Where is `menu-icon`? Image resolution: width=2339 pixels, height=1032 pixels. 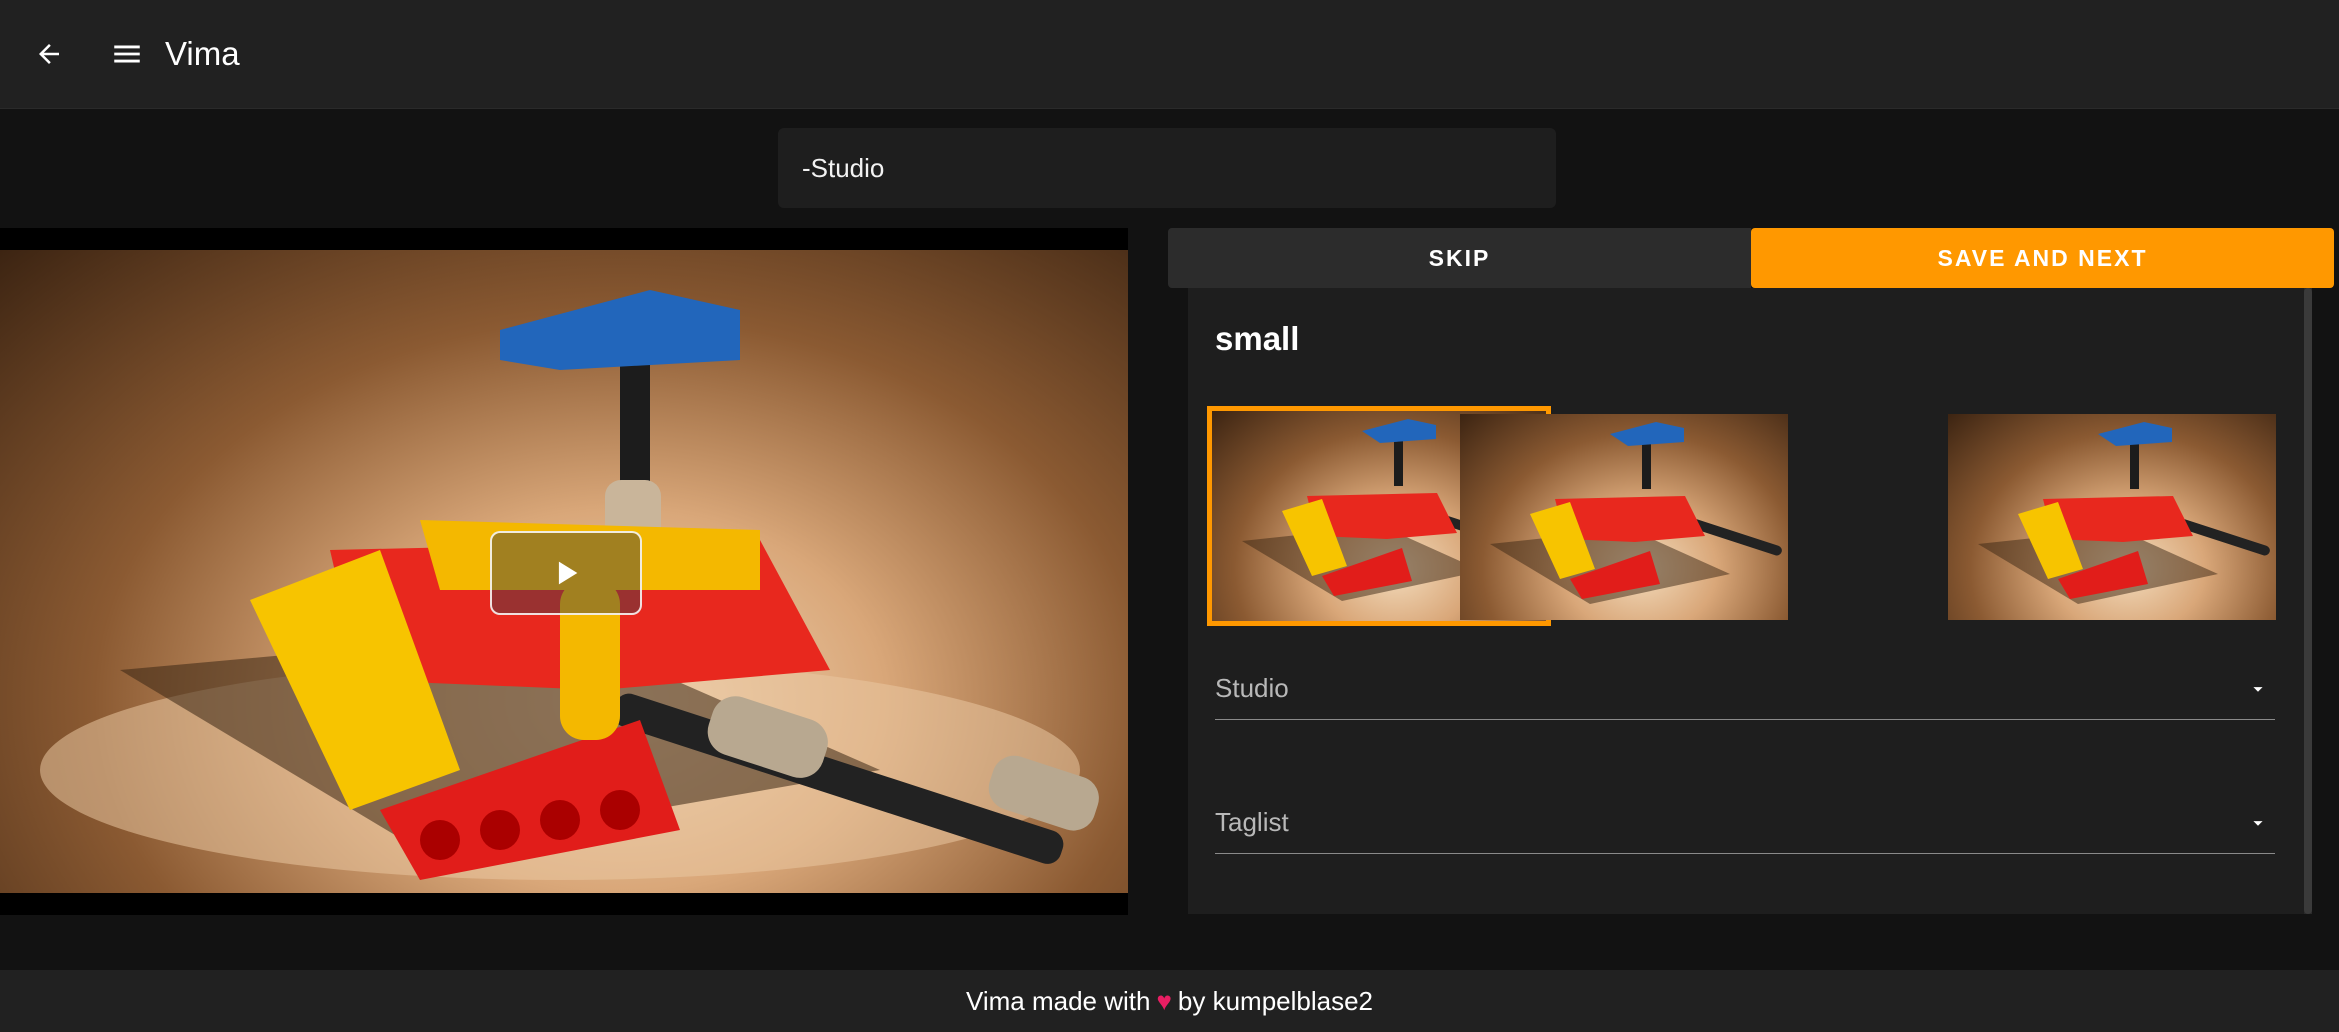 menu-icon is located at coordinates (127, 54).